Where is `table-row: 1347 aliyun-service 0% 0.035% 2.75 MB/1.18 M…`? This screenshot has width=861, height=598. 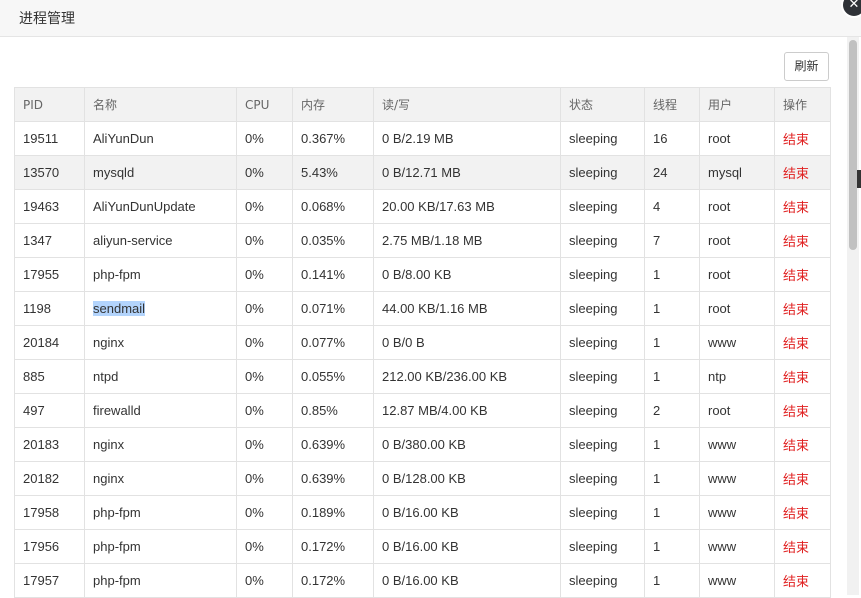 table-row: 1347 aliyun-service 0% 0.035% 2.75 MB/1.18 M… is located at coordinates (422, 240).